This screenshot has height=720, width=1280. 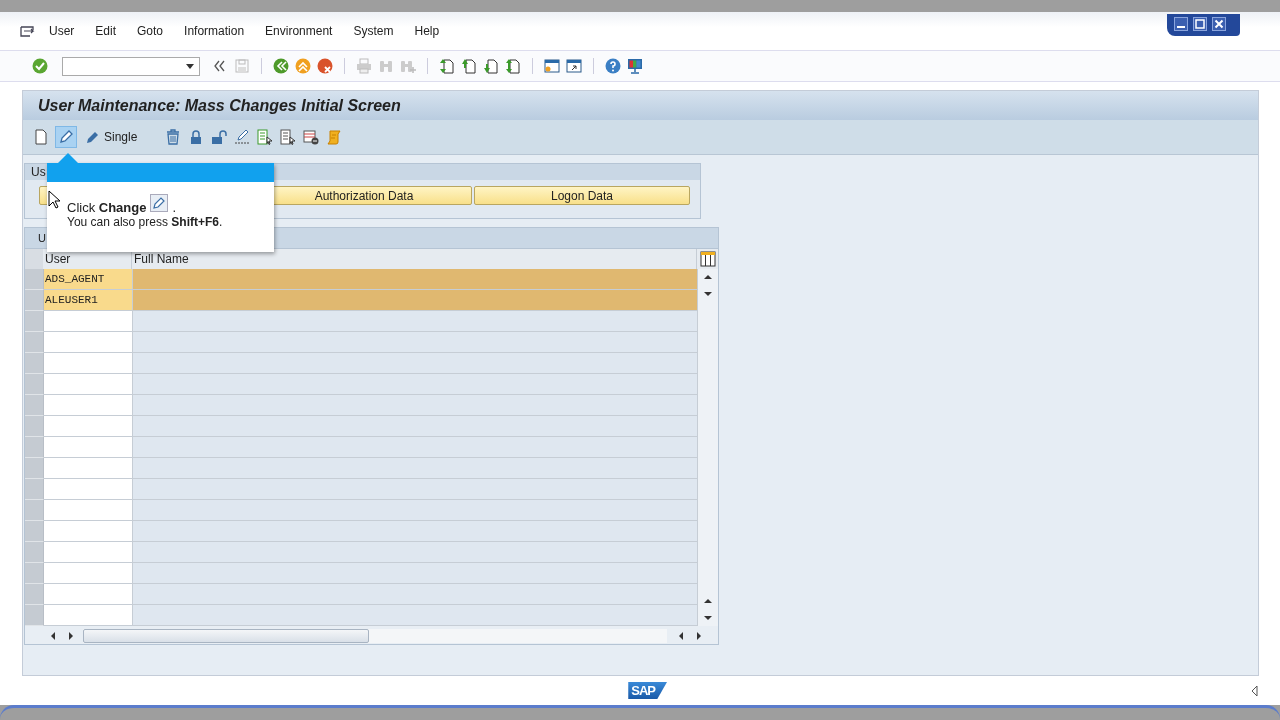 I want to click on scrollbar-thumb, so click(x=226, y=636).